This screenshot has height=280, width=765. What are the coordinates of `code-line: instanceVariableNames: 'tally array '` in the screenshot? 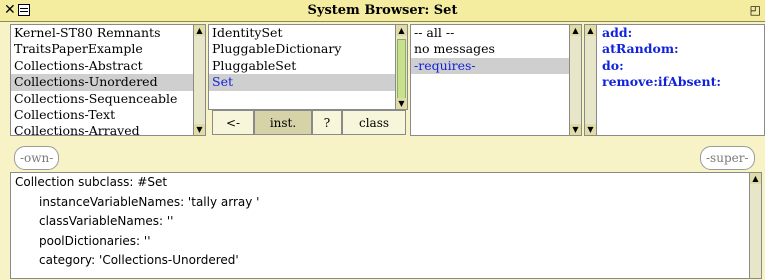 It's located at (149, 201).